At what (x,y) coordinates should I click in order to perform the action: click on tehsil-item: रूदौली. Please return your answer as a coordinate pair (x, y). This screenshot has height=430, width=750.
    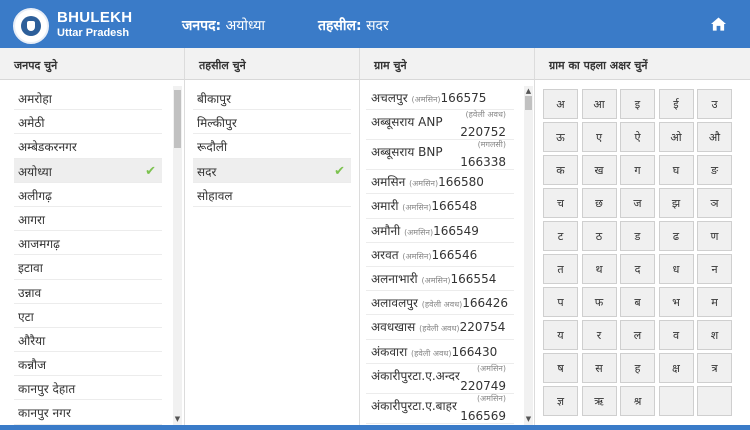
    Looking at the image, I should click on (272, 146).